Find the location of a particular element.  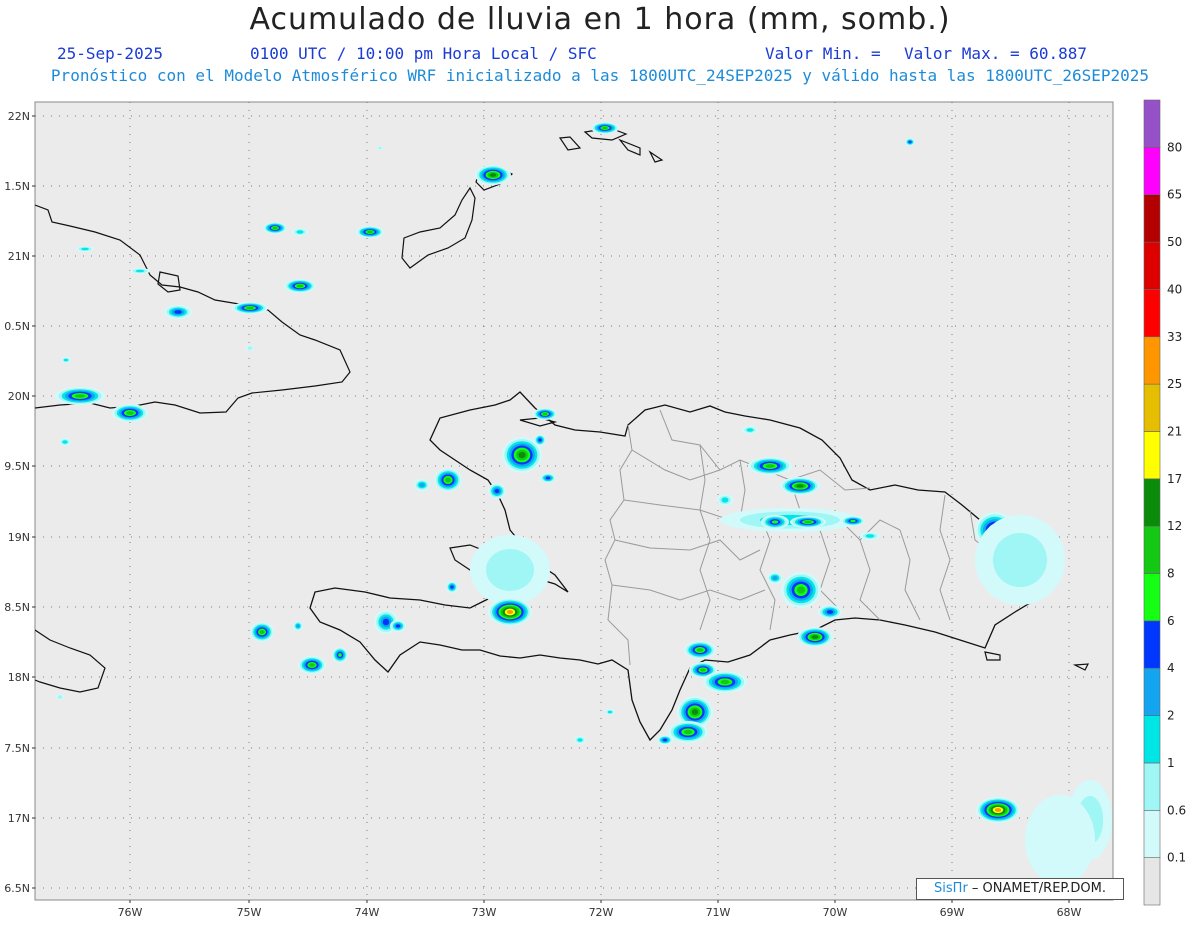

colorbar-label: 40 is located at coordinates (1174, 289).